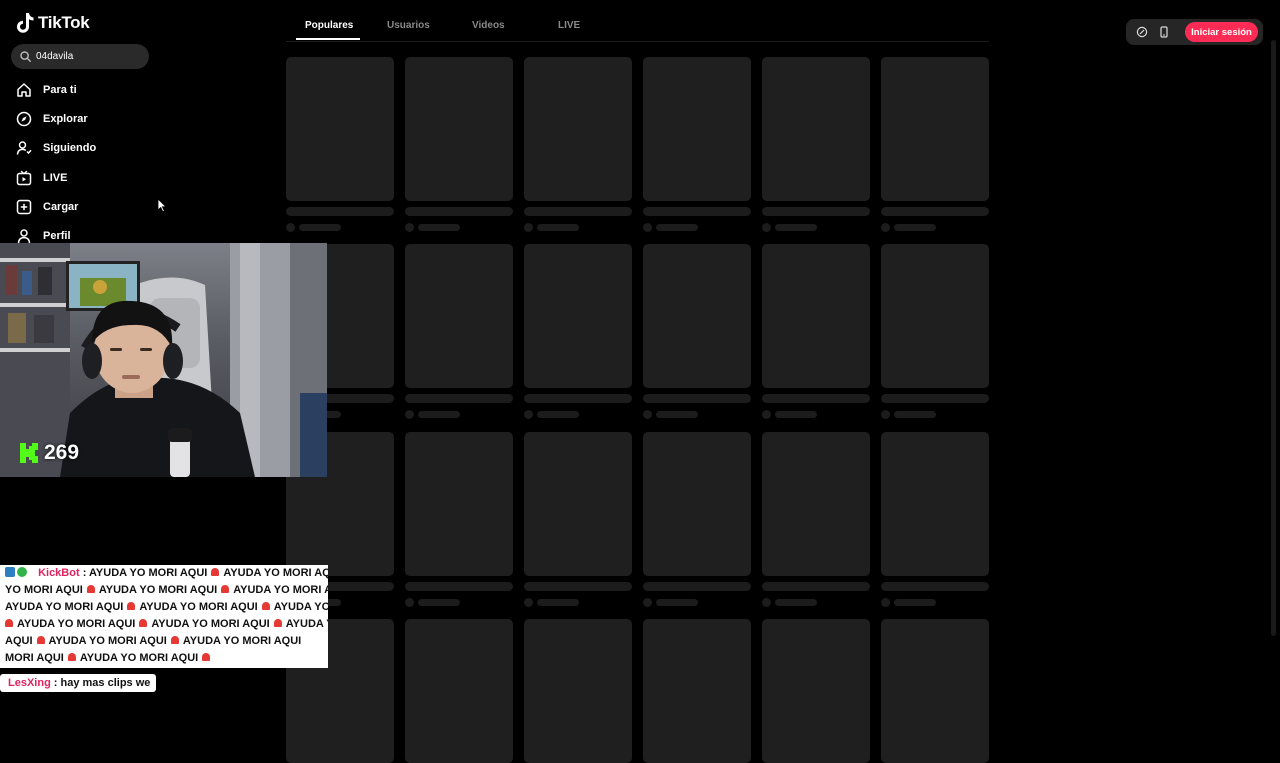 The height and width of the screenshot is (763, 1280). Describe the element at coordinates (25, 23) in the screenshot. I see `tiktok-note-icon` at that location.